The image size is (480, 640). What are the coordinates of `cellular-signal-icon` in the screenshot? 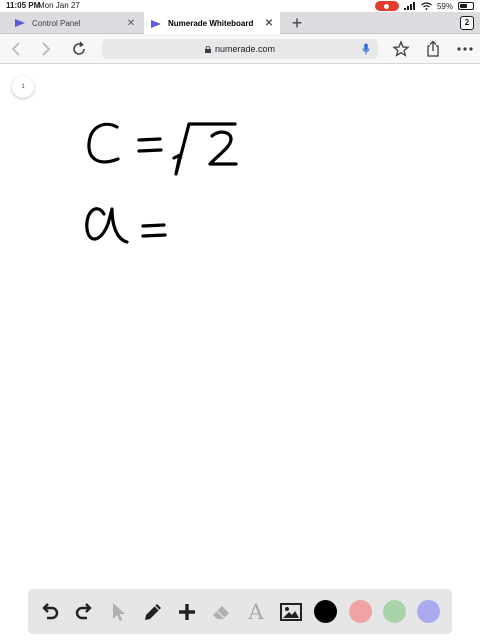 It's located at (409, 6).